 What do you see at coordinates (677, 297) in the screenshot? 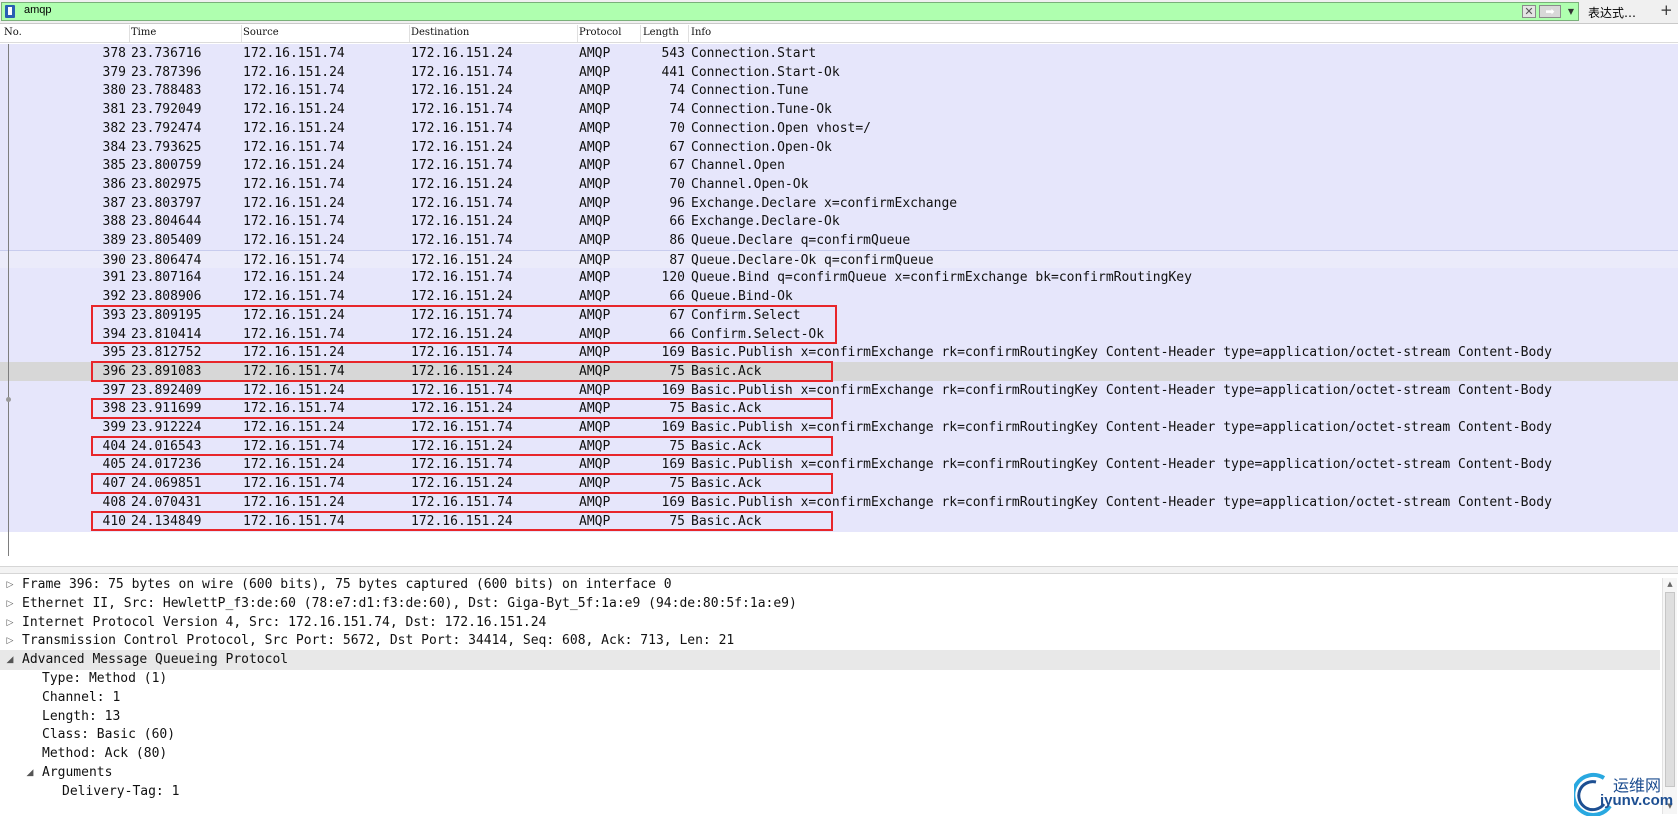
I see `packet-length: 66` at bounding box center [677, 297].